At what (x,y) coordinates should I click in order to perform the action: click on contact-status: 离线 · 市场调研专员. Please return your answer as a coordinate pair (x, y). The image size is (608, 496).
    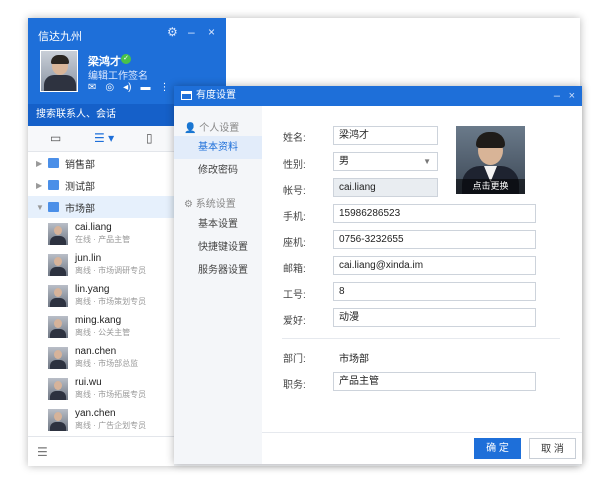
    Looking at the image, I should click on (111, 270).